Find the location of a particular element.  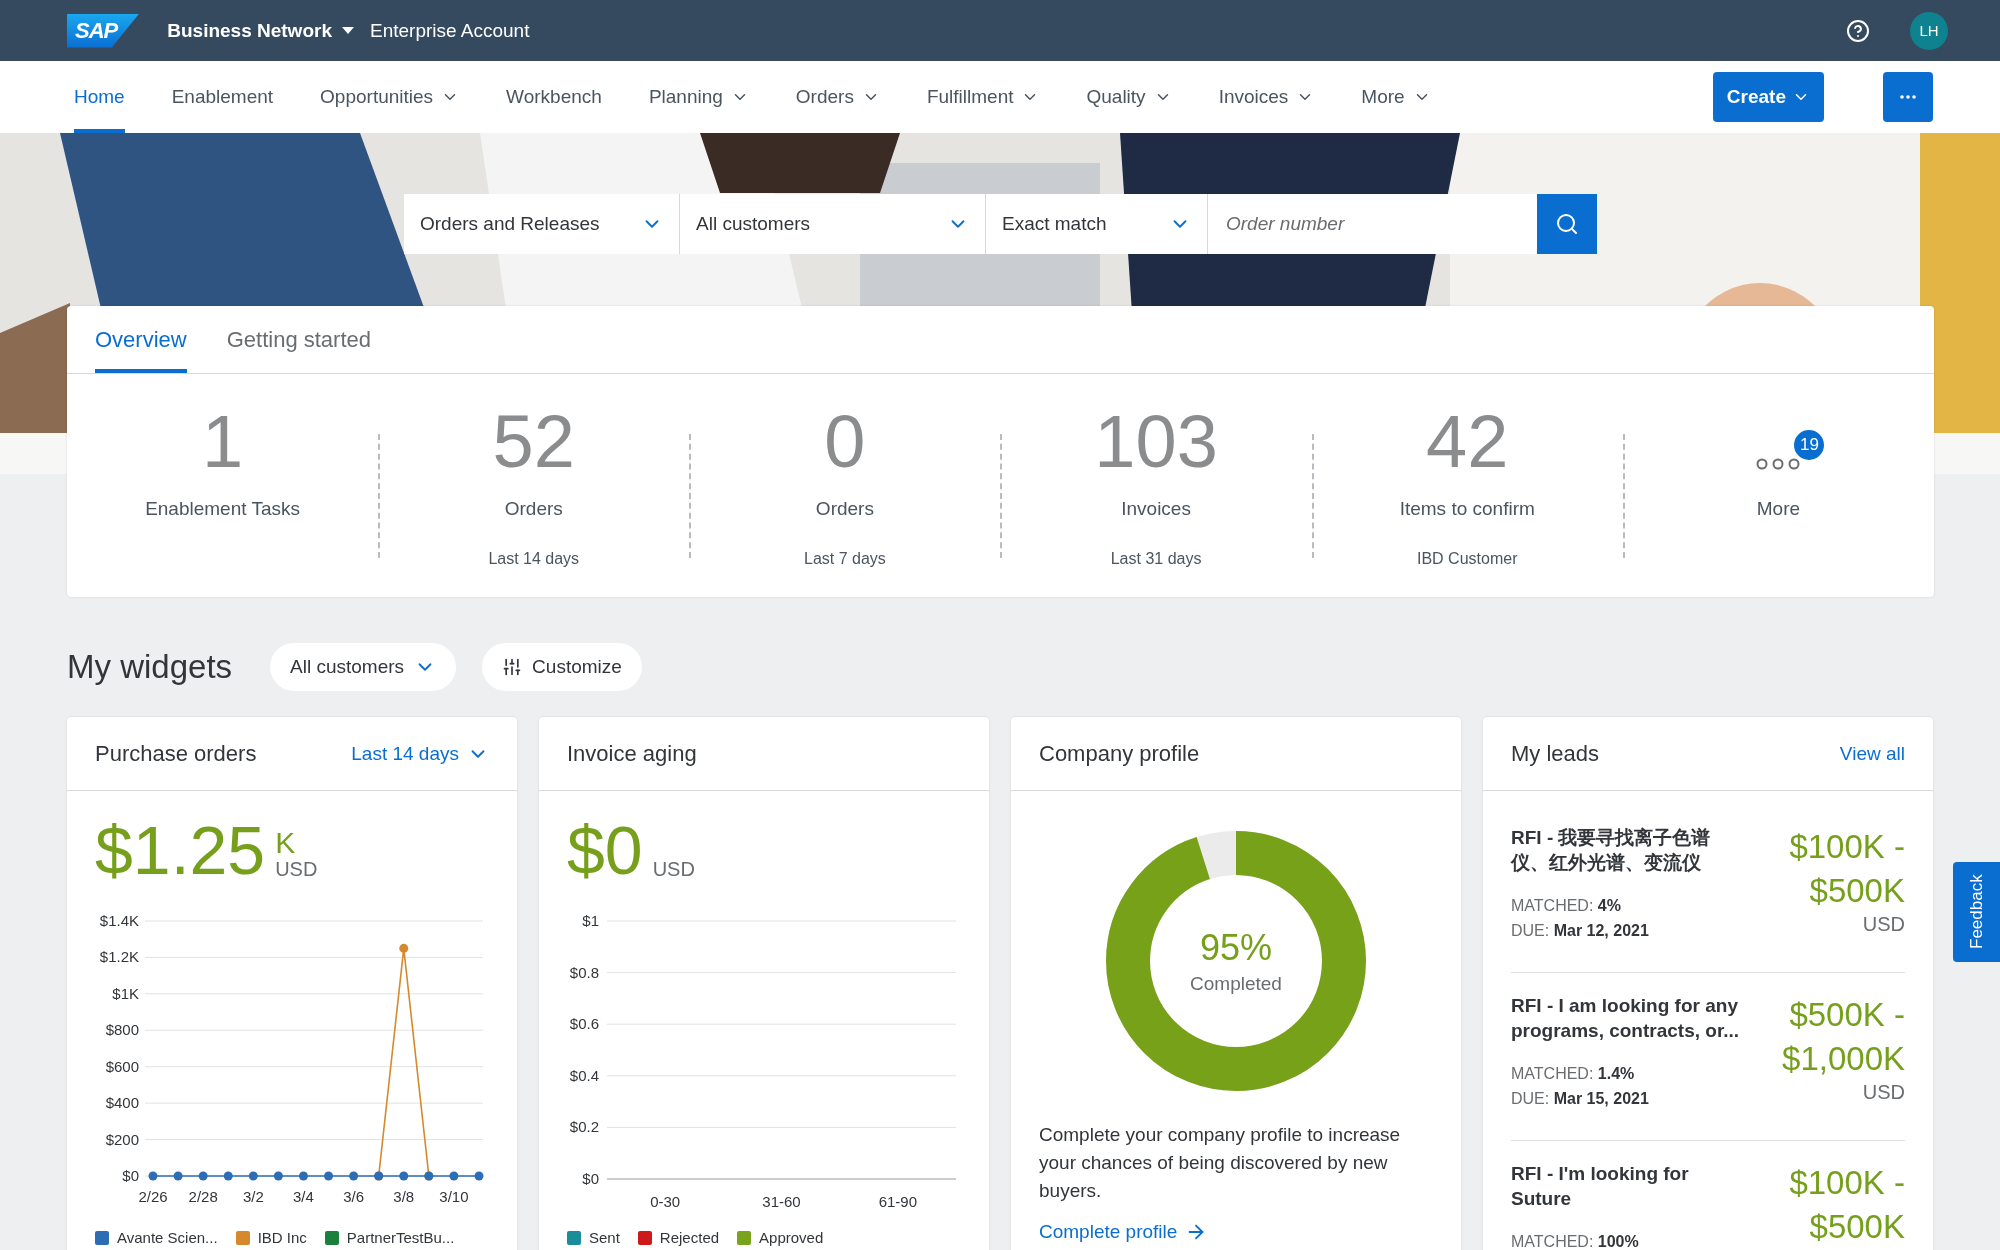

tile-label: Items to confirm is located at coordinates (1467, 509).